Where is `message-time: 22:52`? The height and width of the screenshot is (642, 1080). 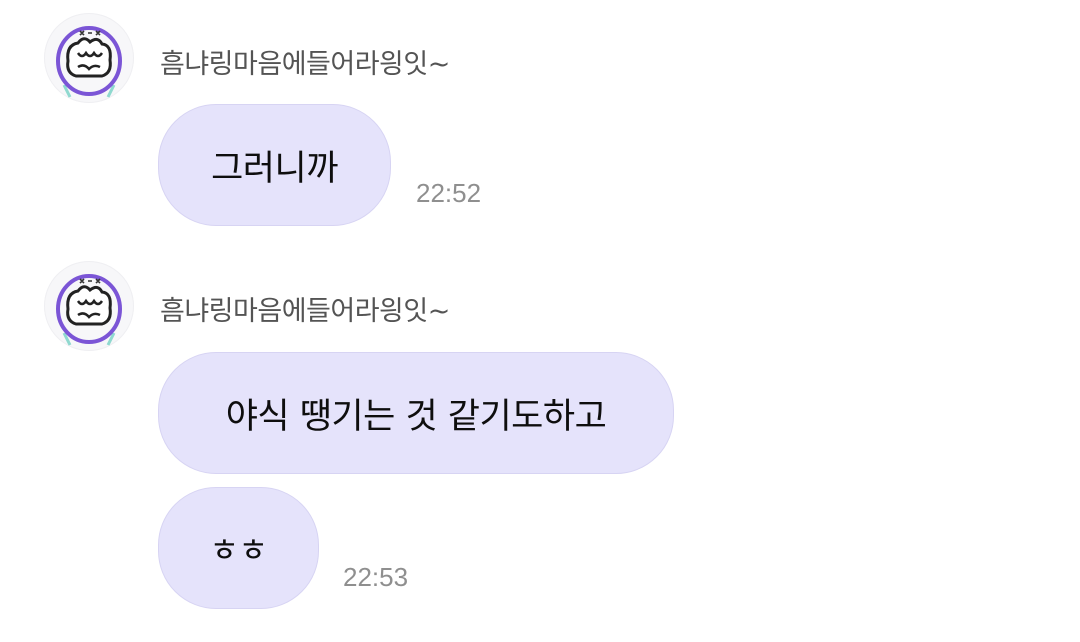
message-time: 22:52 is located at coordinates (449, 193).